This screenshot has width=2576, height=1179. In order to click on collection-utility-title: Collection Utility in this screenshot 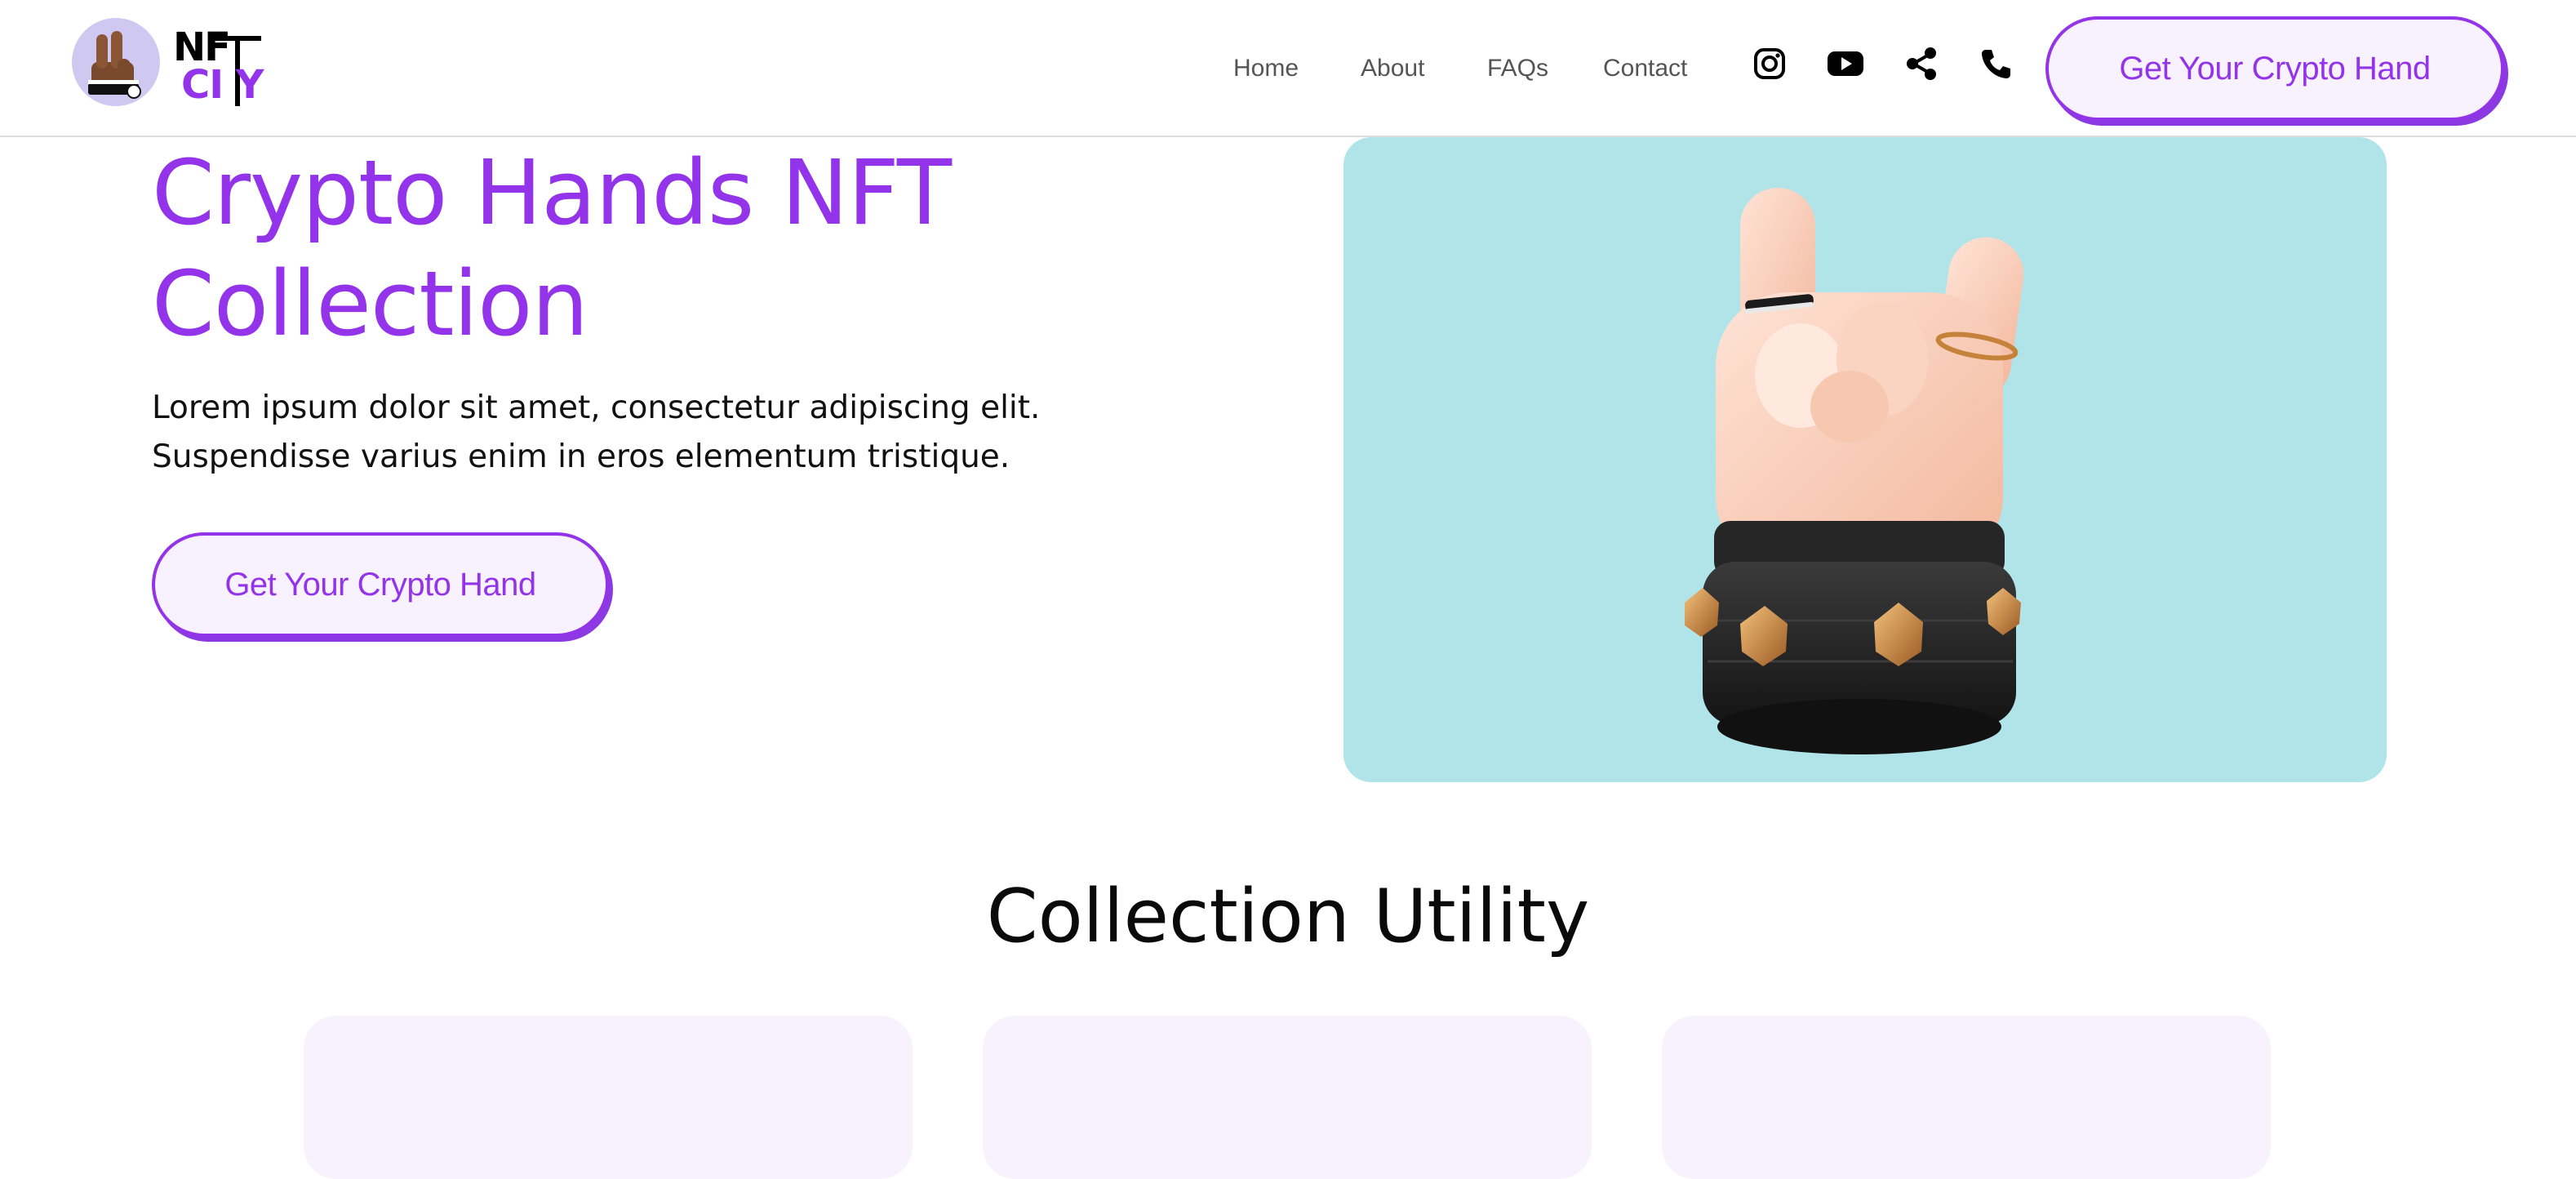, I will do `click(1288, 917)`.